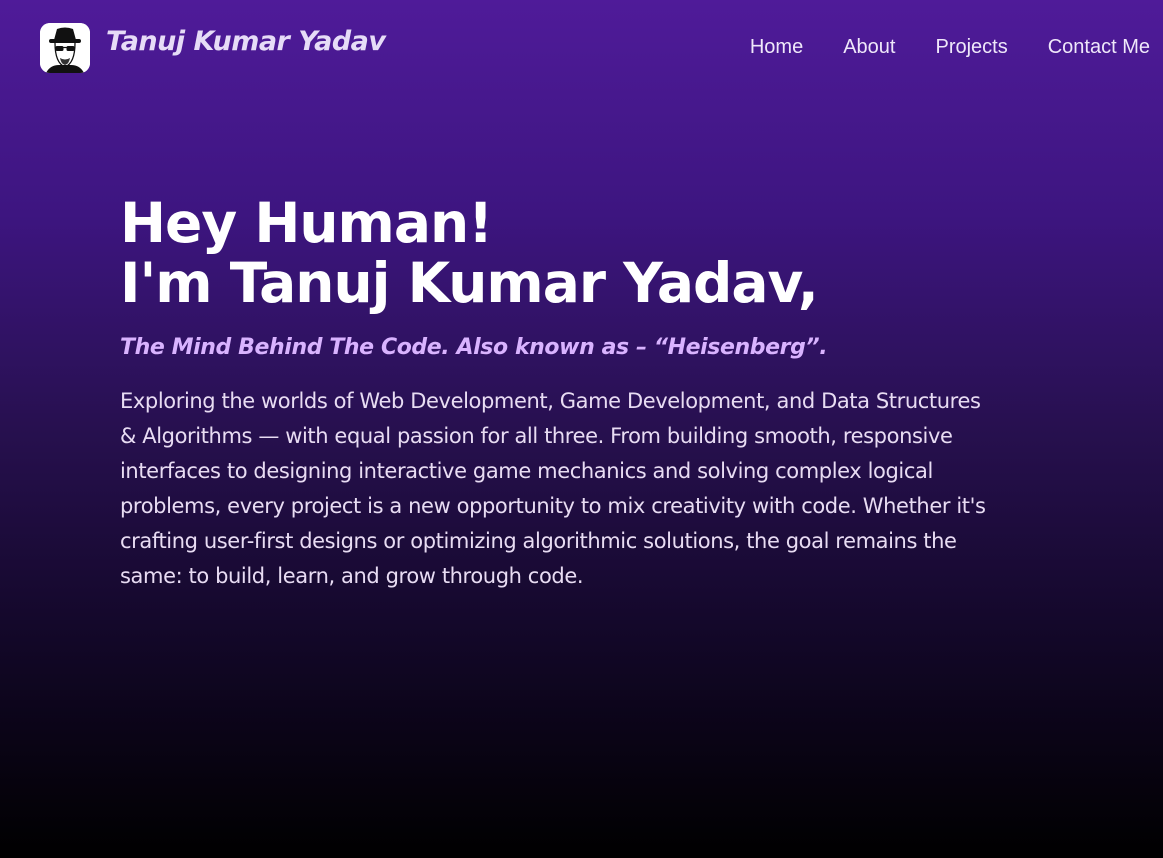  I want to click on nav-link-home: Home, so click(776, 47).